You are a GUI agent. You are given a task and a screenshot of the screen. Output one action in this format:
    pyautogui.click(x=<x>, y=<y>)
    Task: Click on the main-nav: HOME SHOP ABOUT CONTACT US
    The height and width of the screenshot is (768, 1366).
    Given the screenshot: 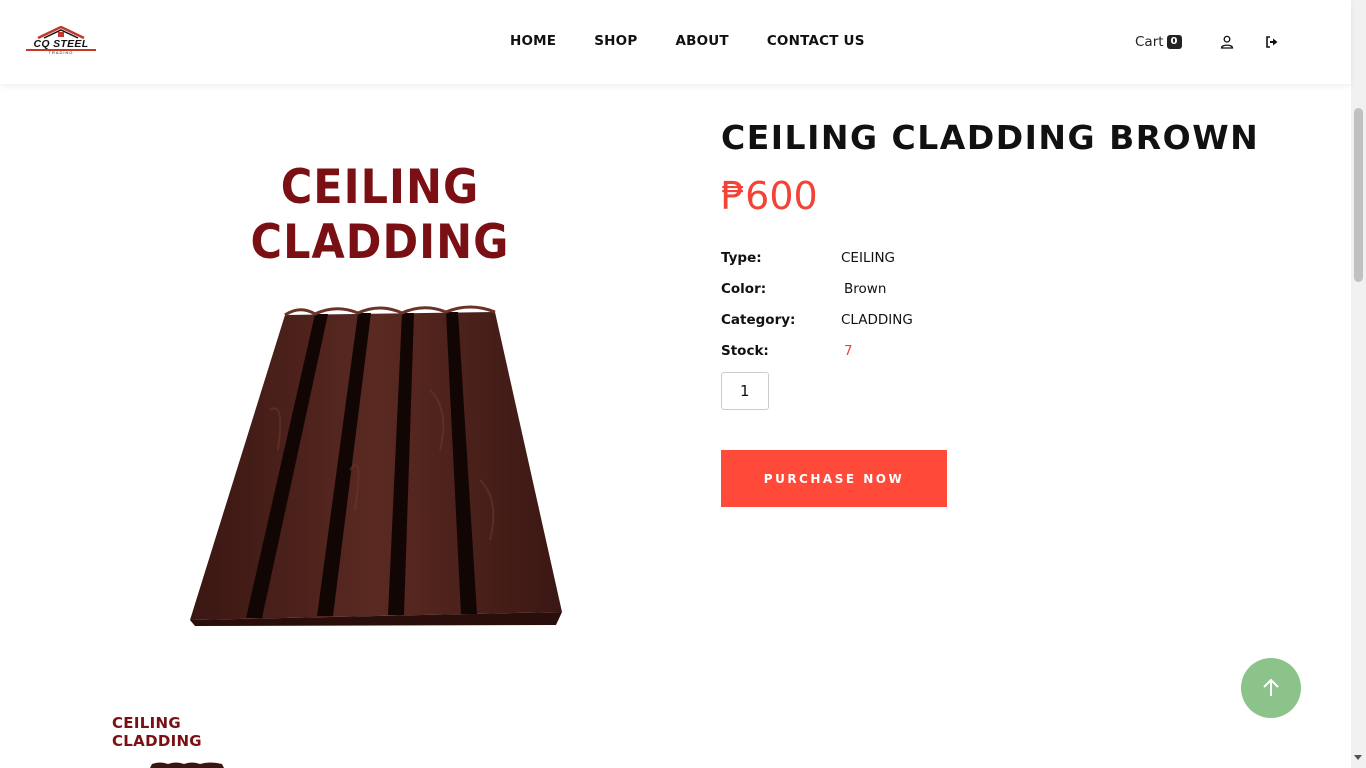 What is the action you would take?
    pyautogui.click(x=706, y=41)
    